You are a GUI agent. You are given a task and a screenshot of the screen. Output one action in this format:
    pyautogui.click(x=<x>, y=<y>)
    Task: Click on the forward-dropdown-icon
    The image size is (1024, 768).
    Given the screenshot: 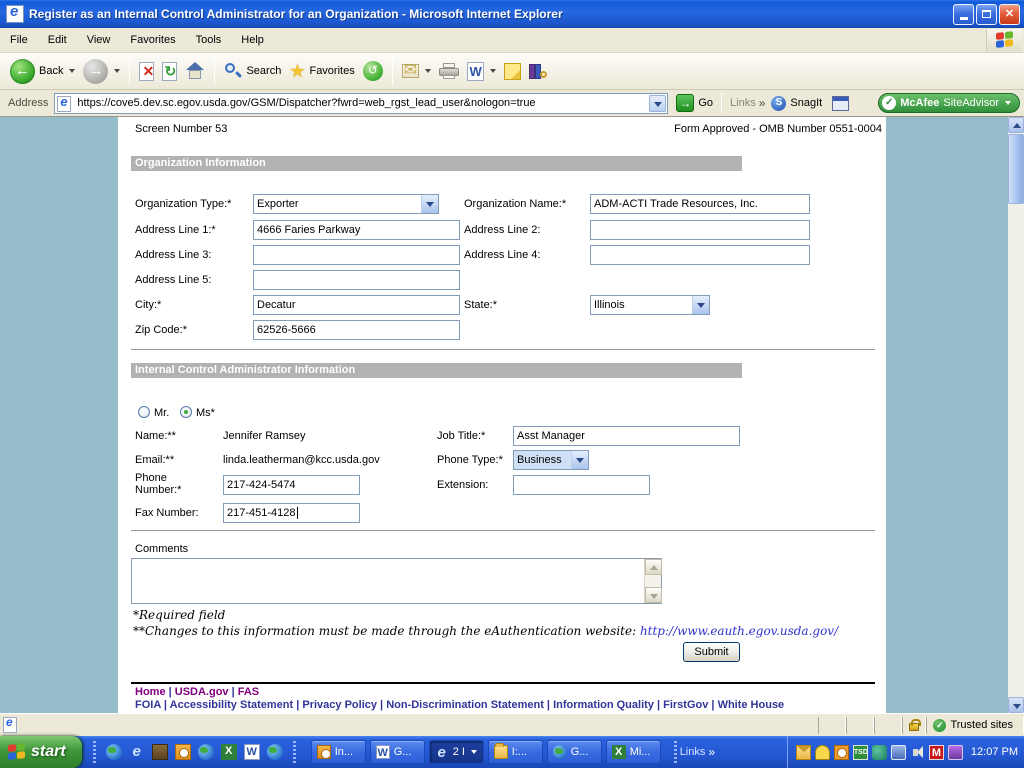 What is the action you would take?
    pyautogui.click(x=117, y=71)
    